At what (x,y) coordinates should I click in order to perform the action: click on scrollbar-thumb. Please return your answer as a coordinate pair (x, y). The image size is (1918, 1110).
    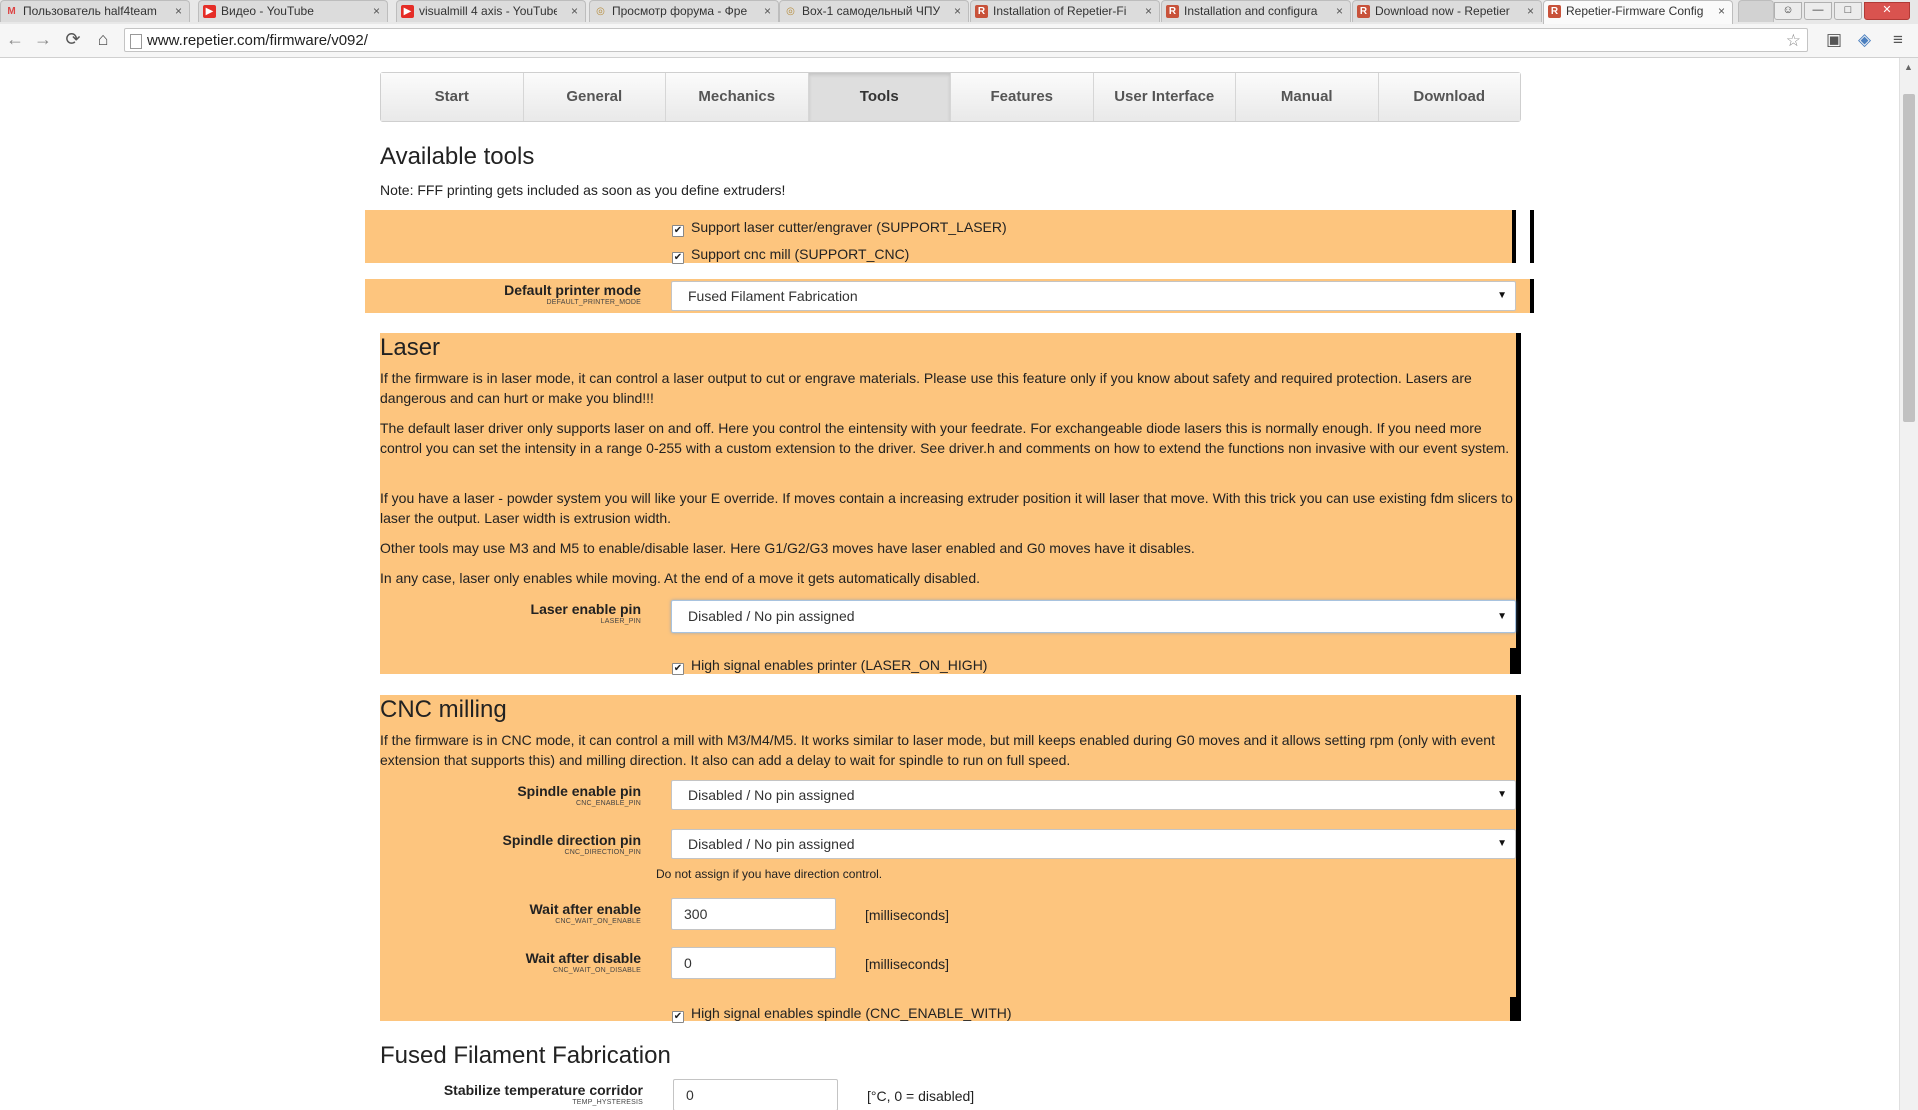
    Looking at the image, I should click on (1909, 258).